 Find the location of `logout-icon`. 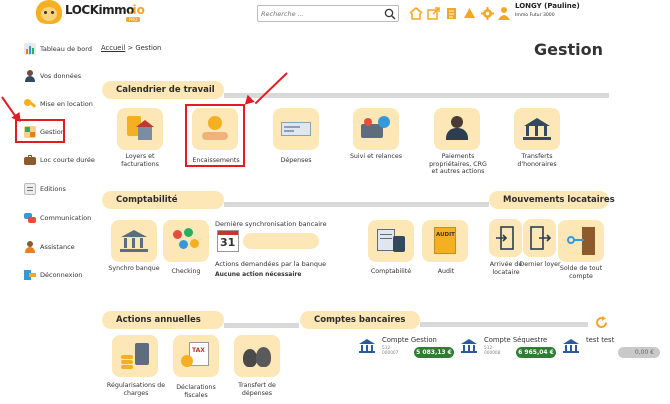

logout-icon is located at coordinates (30, 275).